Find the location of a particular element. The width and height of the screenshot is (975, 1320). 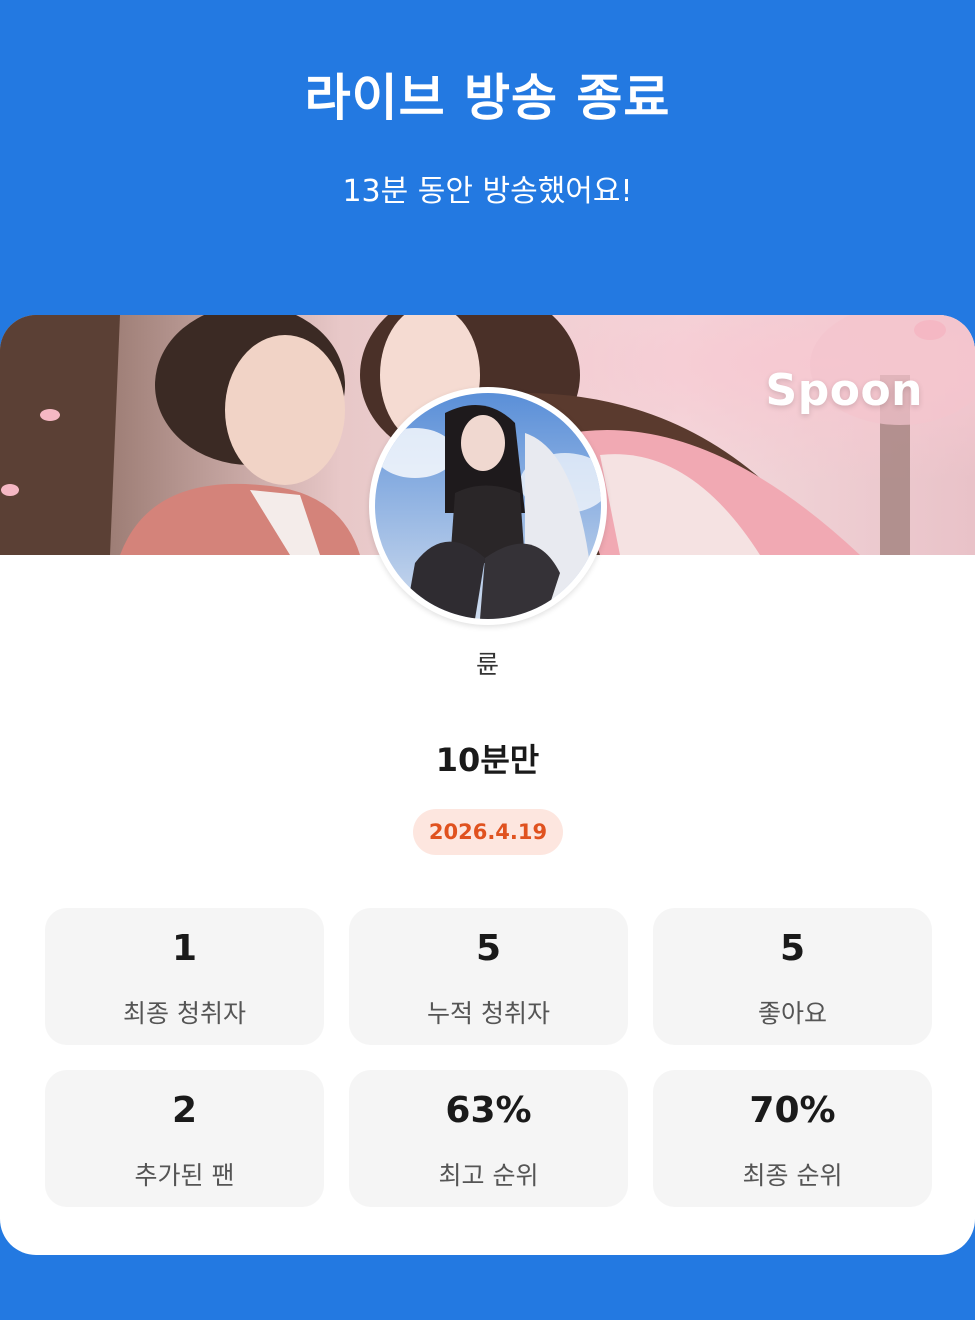

stat-highest-rank: 63% 최고 순위 is located at coordinates (488, 1138).